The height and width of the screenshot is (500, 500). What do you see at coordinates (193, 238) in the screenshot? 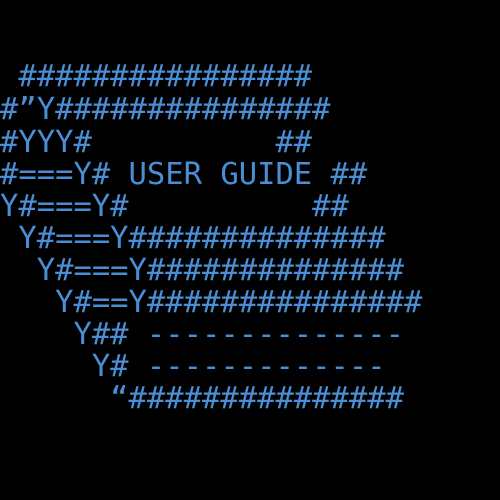
I see `art-line-6: Y#===Y##############` at bounding box center [193, 238].